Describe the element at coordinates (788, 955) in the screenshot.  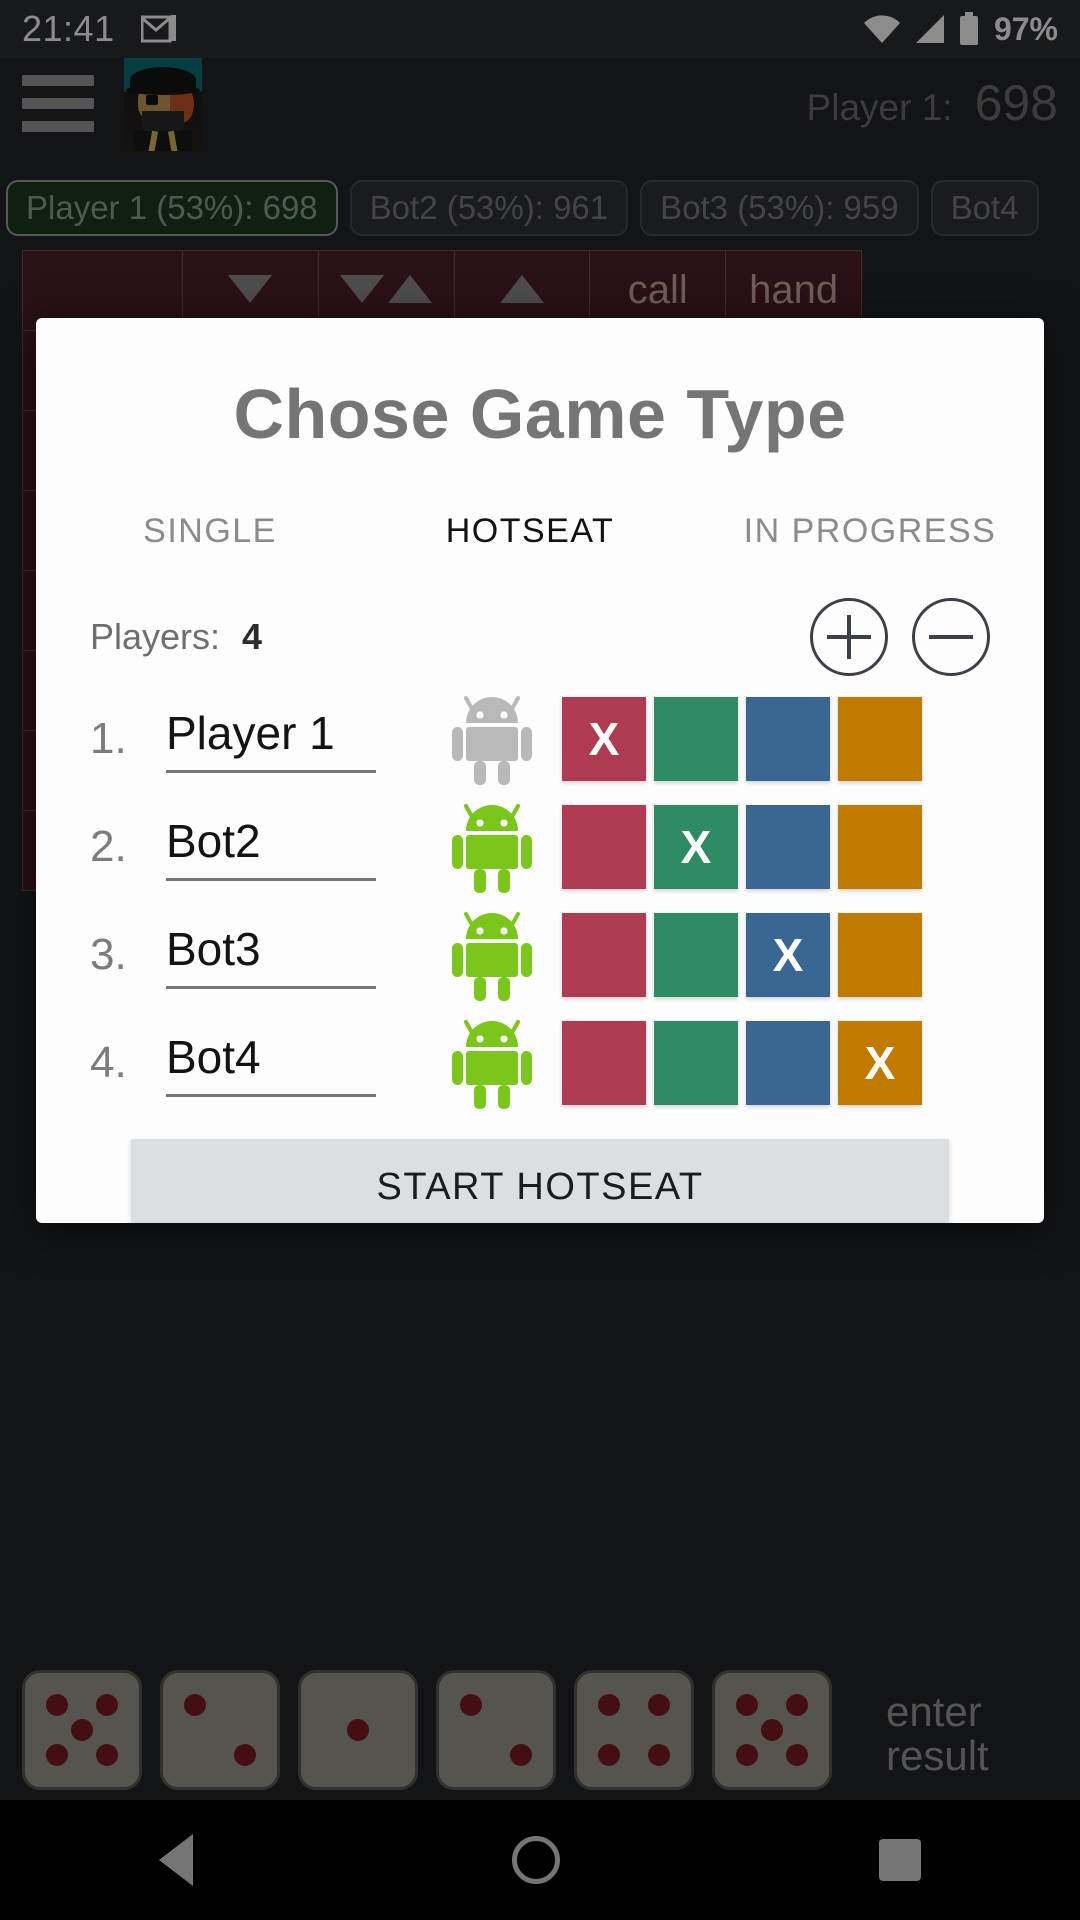
I see `color-swatch-2: X` at that location.